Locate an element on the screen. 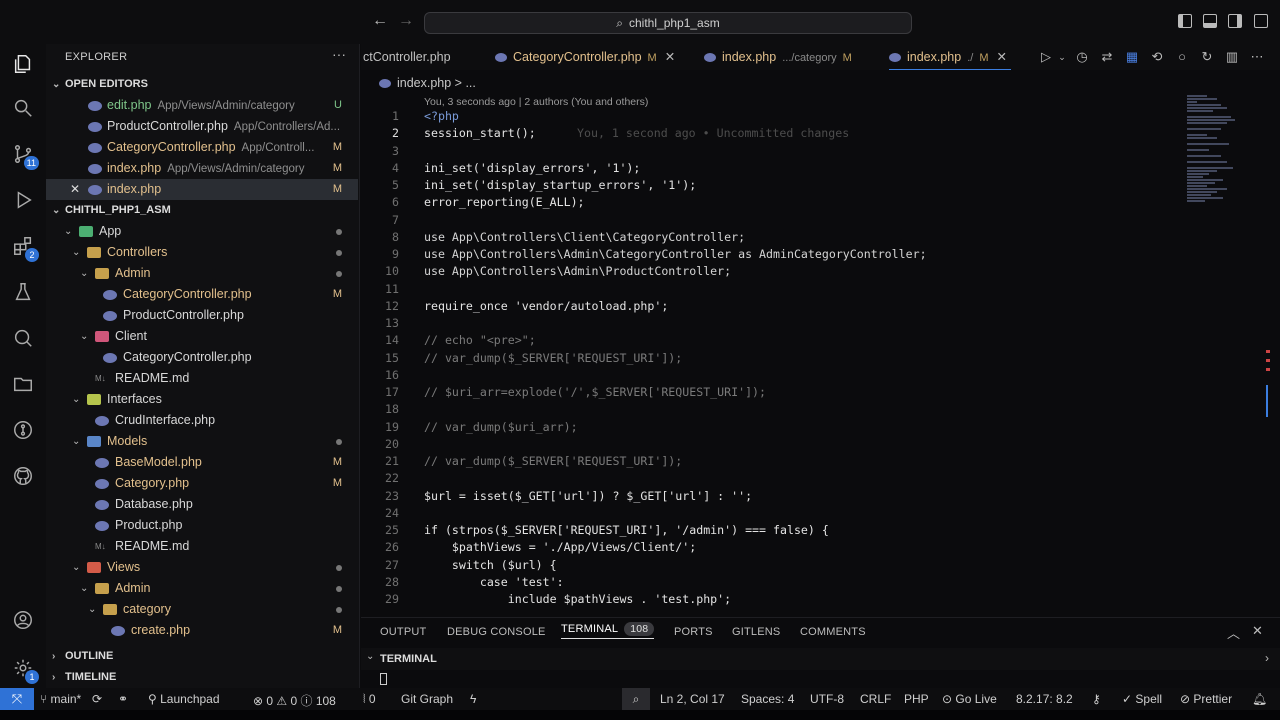  manage-gear-icon: 1 is located at coordinates (25, 670).